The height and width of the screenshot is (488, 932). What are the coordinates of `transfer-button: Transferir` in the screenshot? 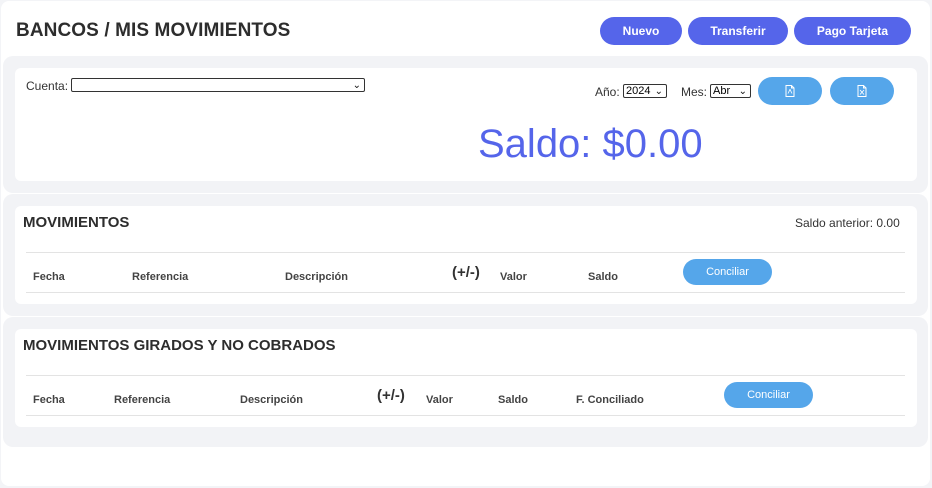 It's located at (738, 31).